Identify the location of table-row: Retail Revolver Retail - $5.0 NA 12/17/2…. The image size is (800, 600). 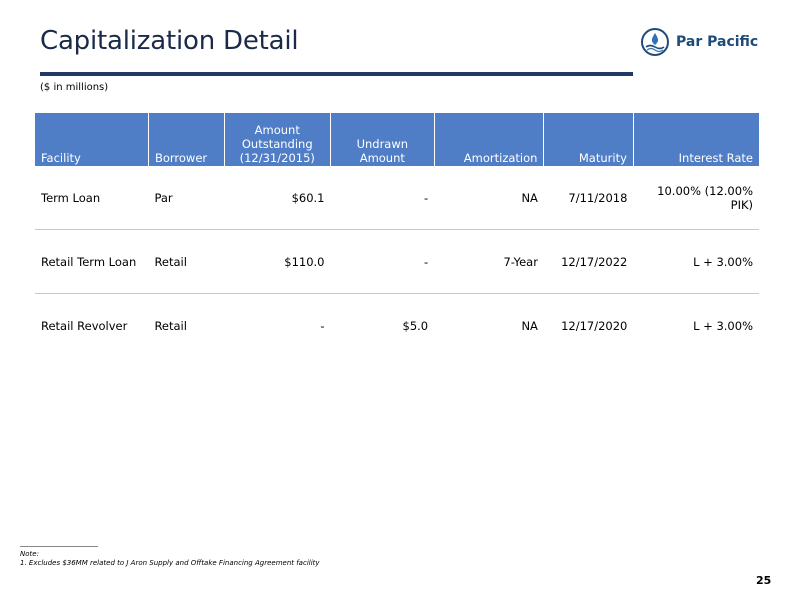
(397, 326).